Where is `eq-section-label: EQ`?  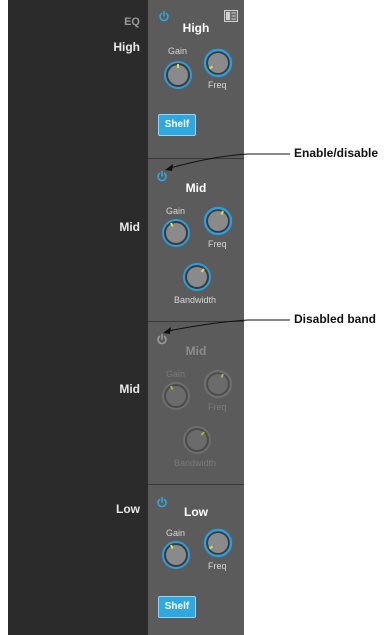 eq-section-label: EQ is located at coordinates (132, 22).